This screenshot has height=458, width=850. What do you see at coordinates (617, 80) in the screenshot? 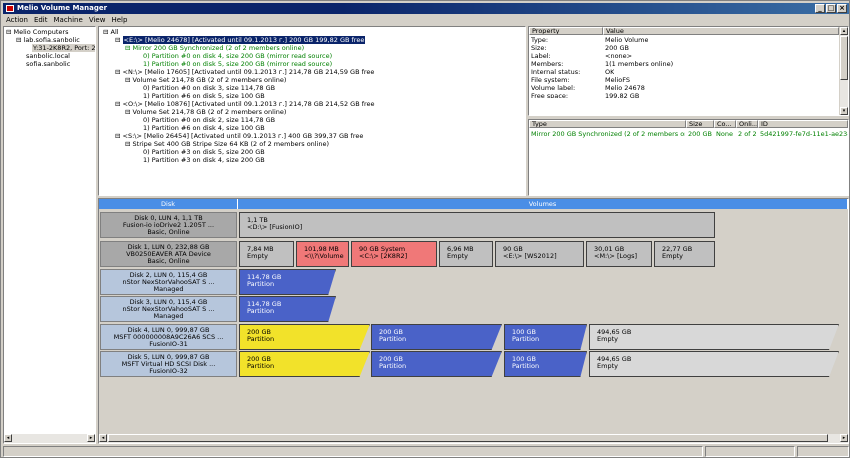
I see `prop-value: MelioFS` at bounding box center [617, 80].